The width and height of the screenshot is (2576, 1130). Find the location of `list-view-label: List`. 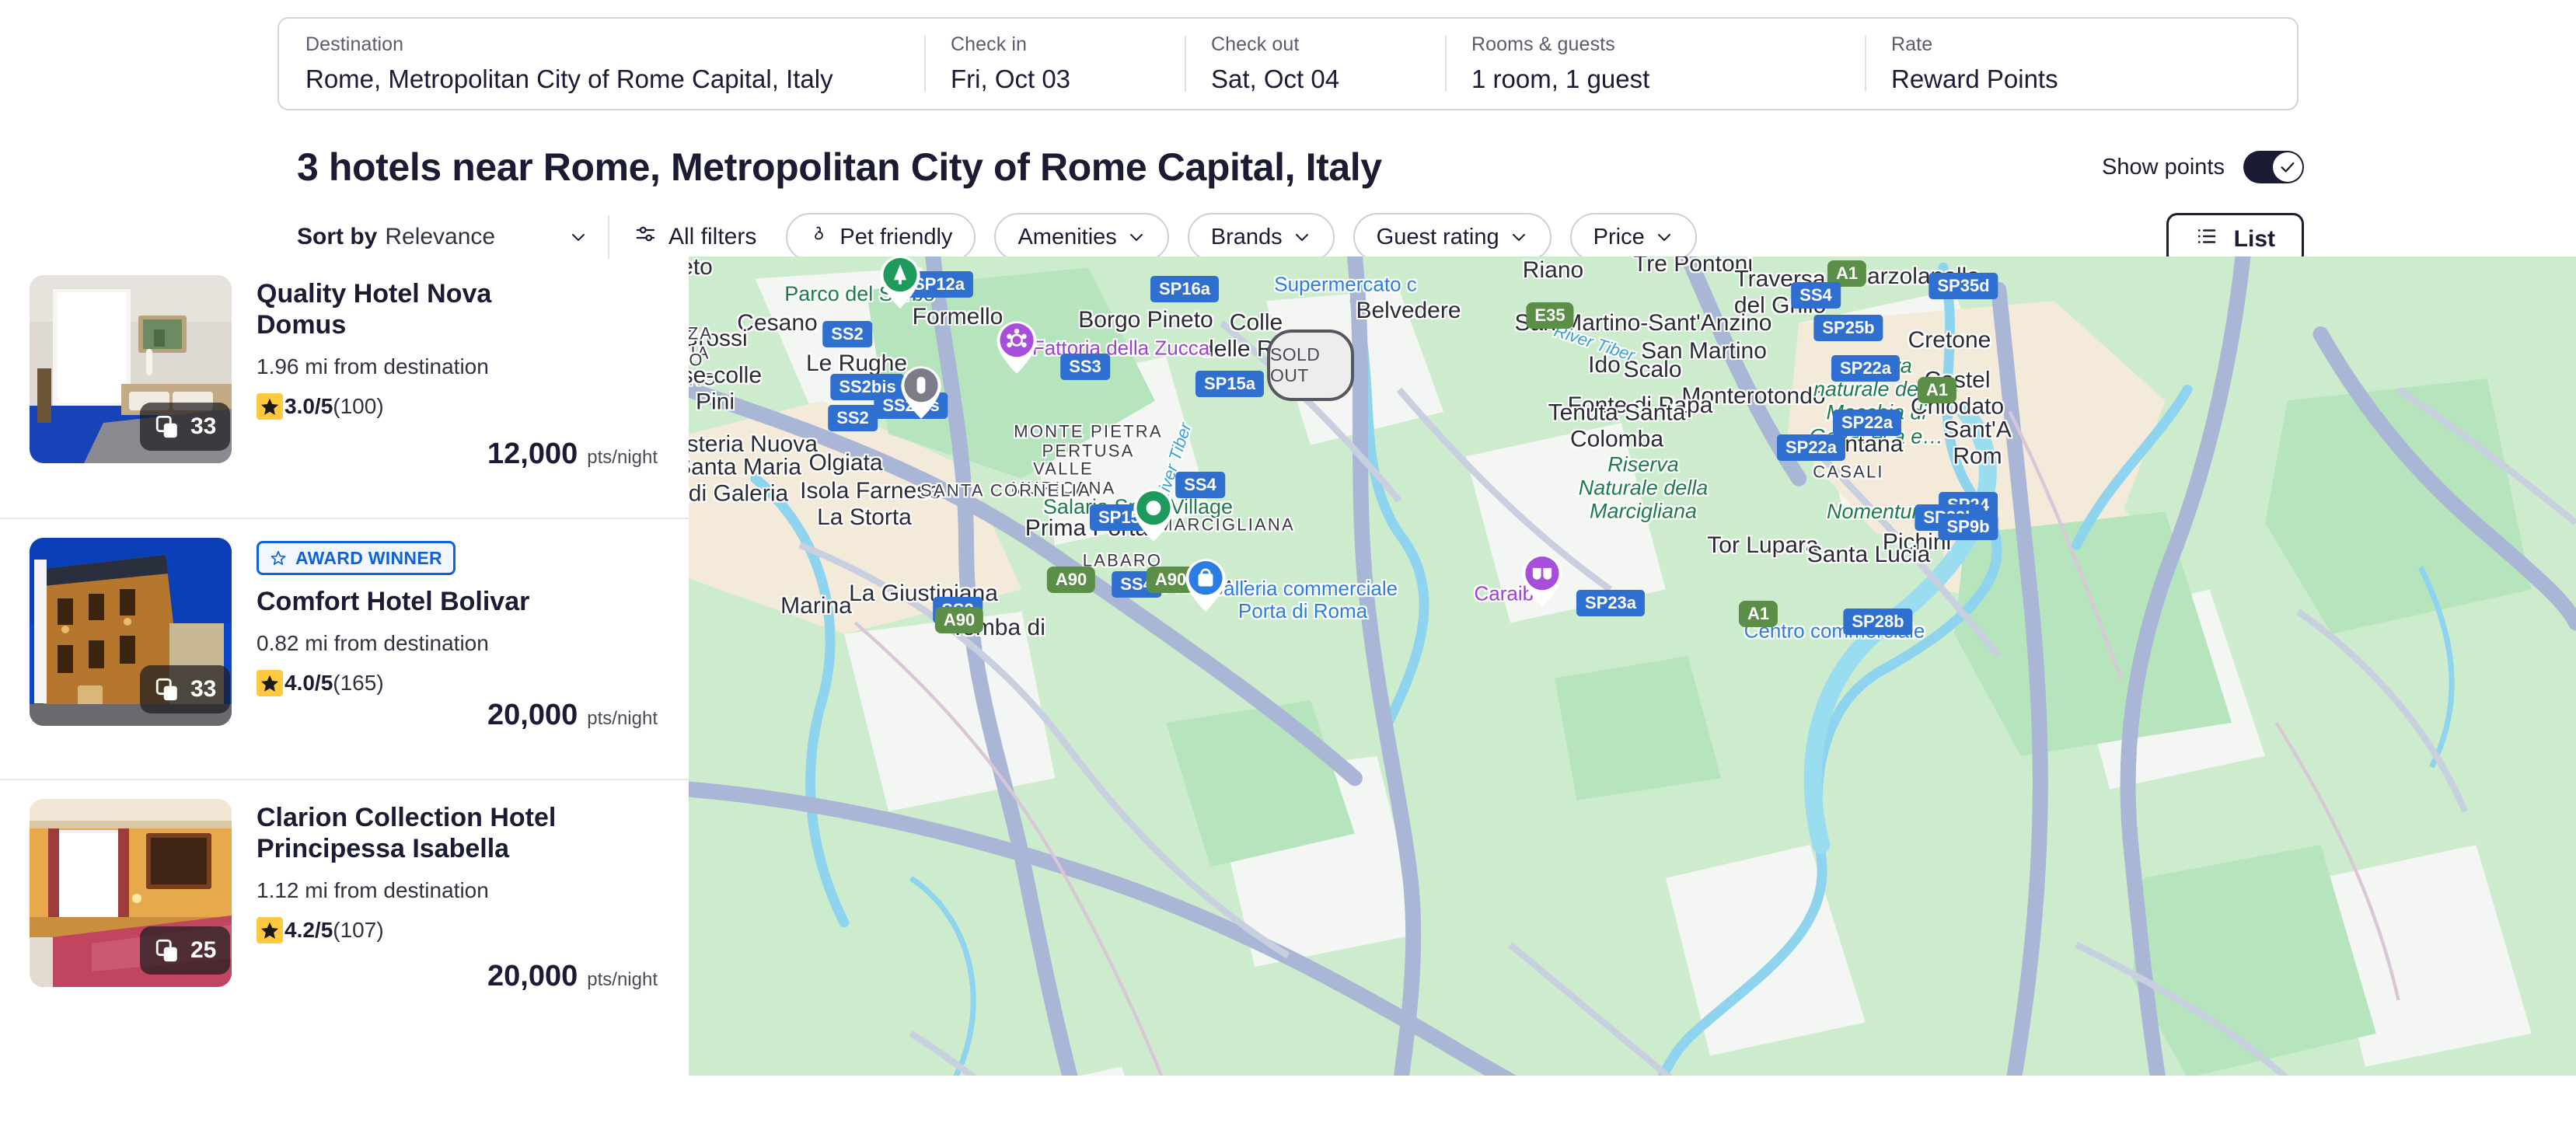

list-view-label: List is located at coordinates (2254, 239).